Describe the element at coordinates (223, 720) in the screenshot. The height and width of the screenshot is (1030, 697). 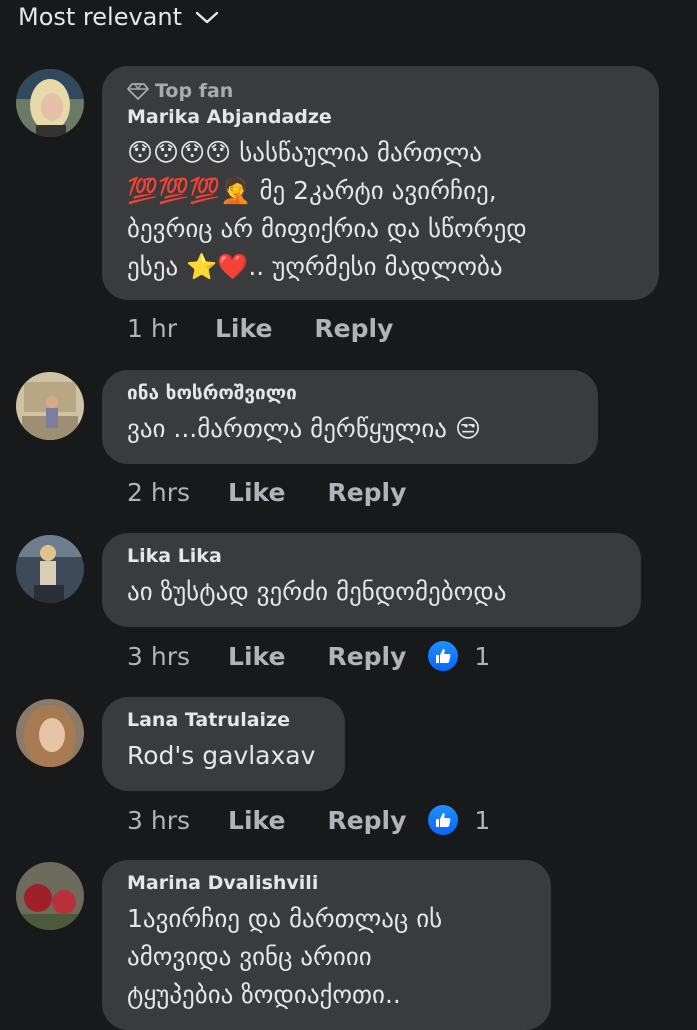
I see `comment-author: Lana Tatrulaize` at that location.